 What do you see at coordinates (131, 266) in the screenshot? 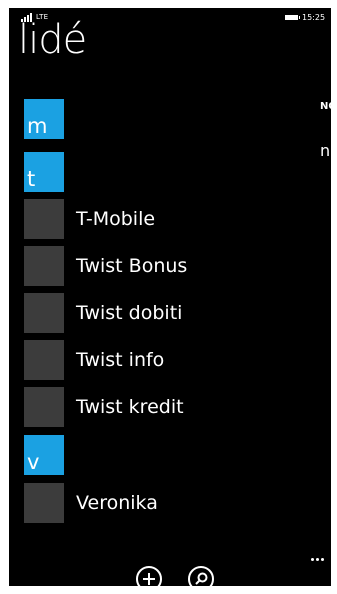
I see `contact-name: Twist Bonus` at bounding box center [131, 266].